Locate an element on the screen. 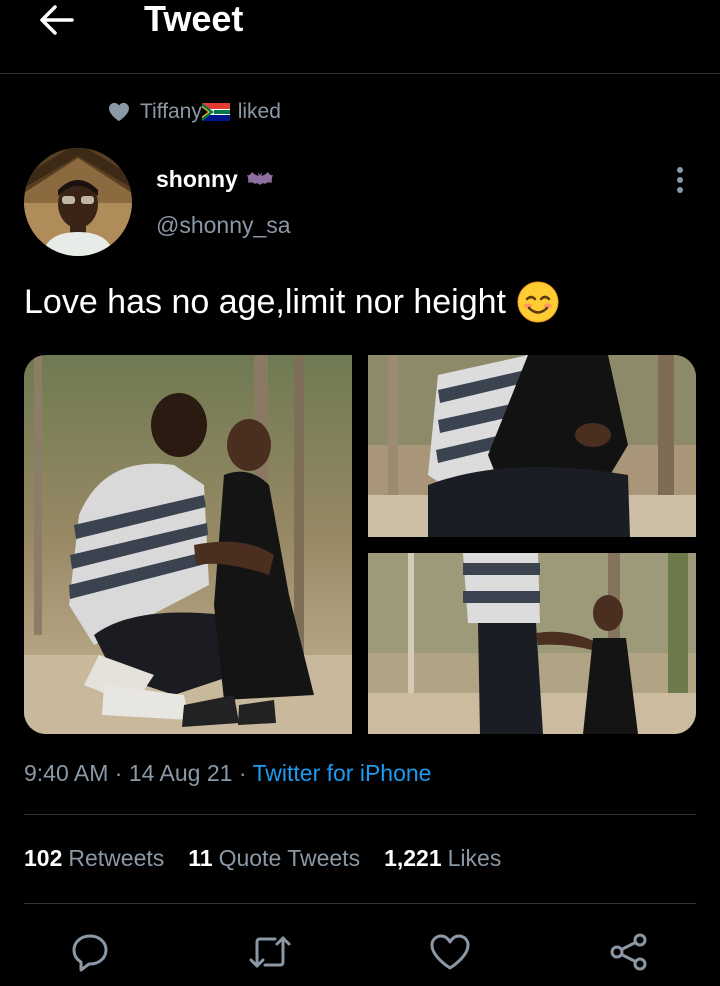  reply-icon is located at coordinates (90, 953).